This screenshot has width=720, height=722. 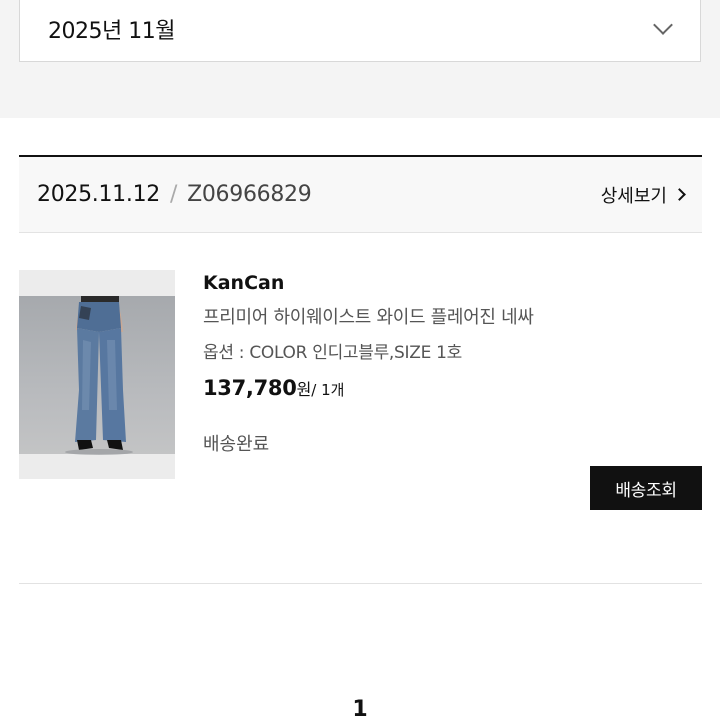 I want to click on month-select-value: 2025년 11월, so click(x=111, y=31).